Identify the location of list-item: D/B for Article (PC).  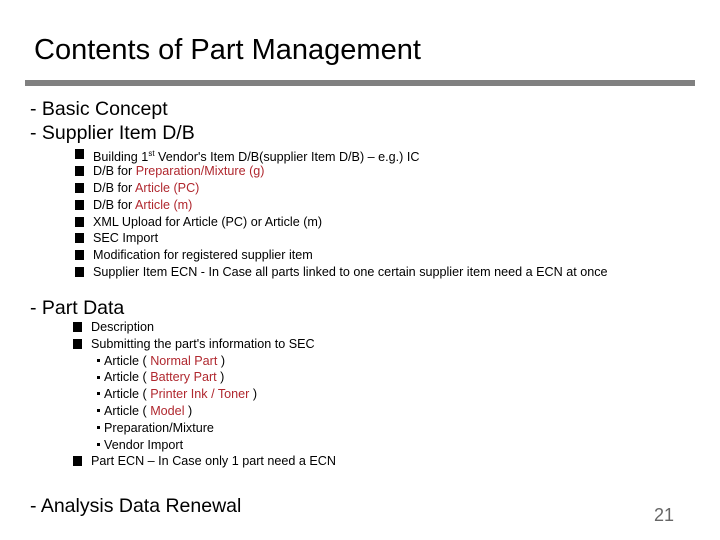
(341, 188).